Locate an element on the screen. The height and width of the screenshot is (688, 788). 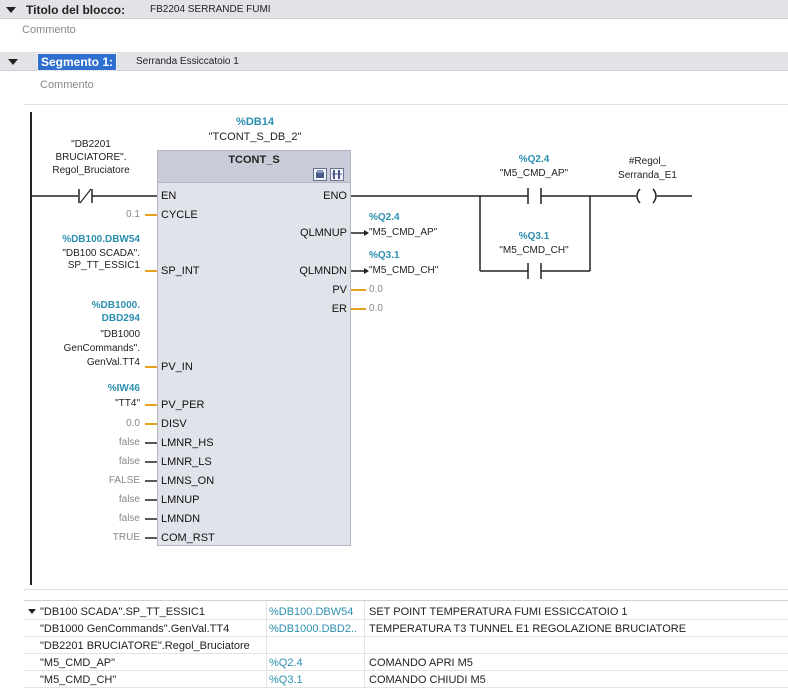
pin-cycle: CYCLE is located at coordinates (179, 215).